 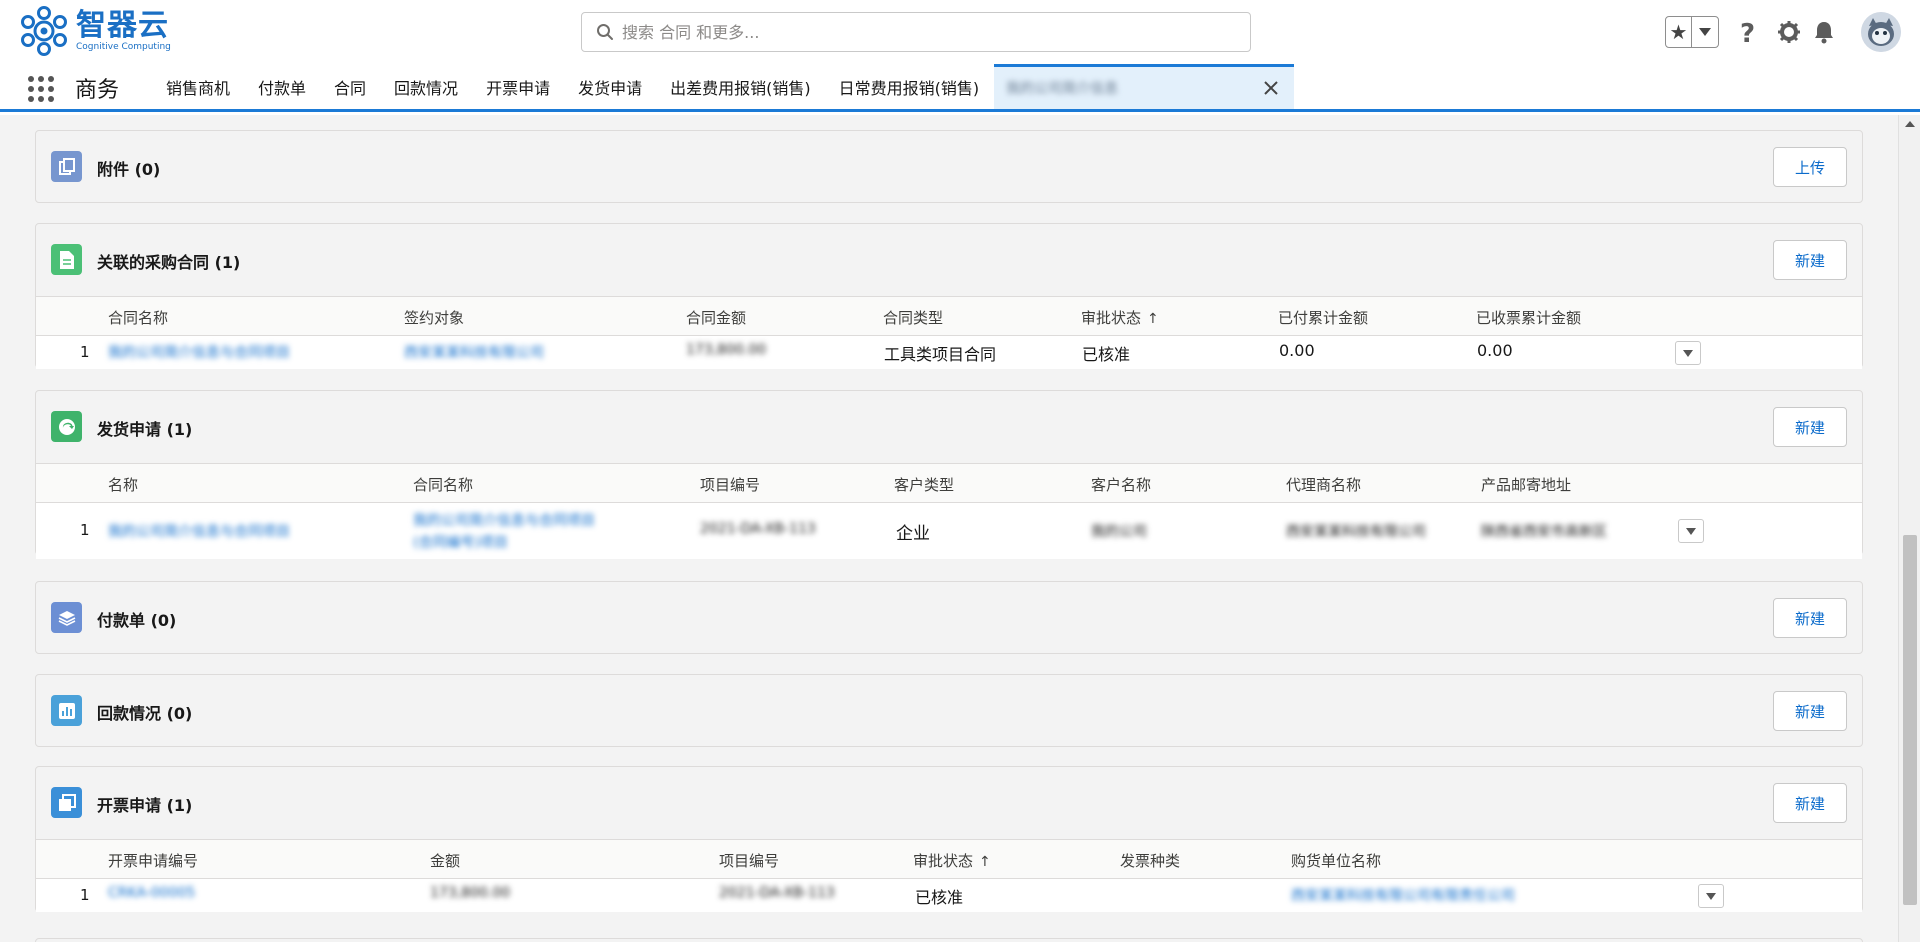 I want to click on column-header: 合同金额, so click(x=716, y=317).